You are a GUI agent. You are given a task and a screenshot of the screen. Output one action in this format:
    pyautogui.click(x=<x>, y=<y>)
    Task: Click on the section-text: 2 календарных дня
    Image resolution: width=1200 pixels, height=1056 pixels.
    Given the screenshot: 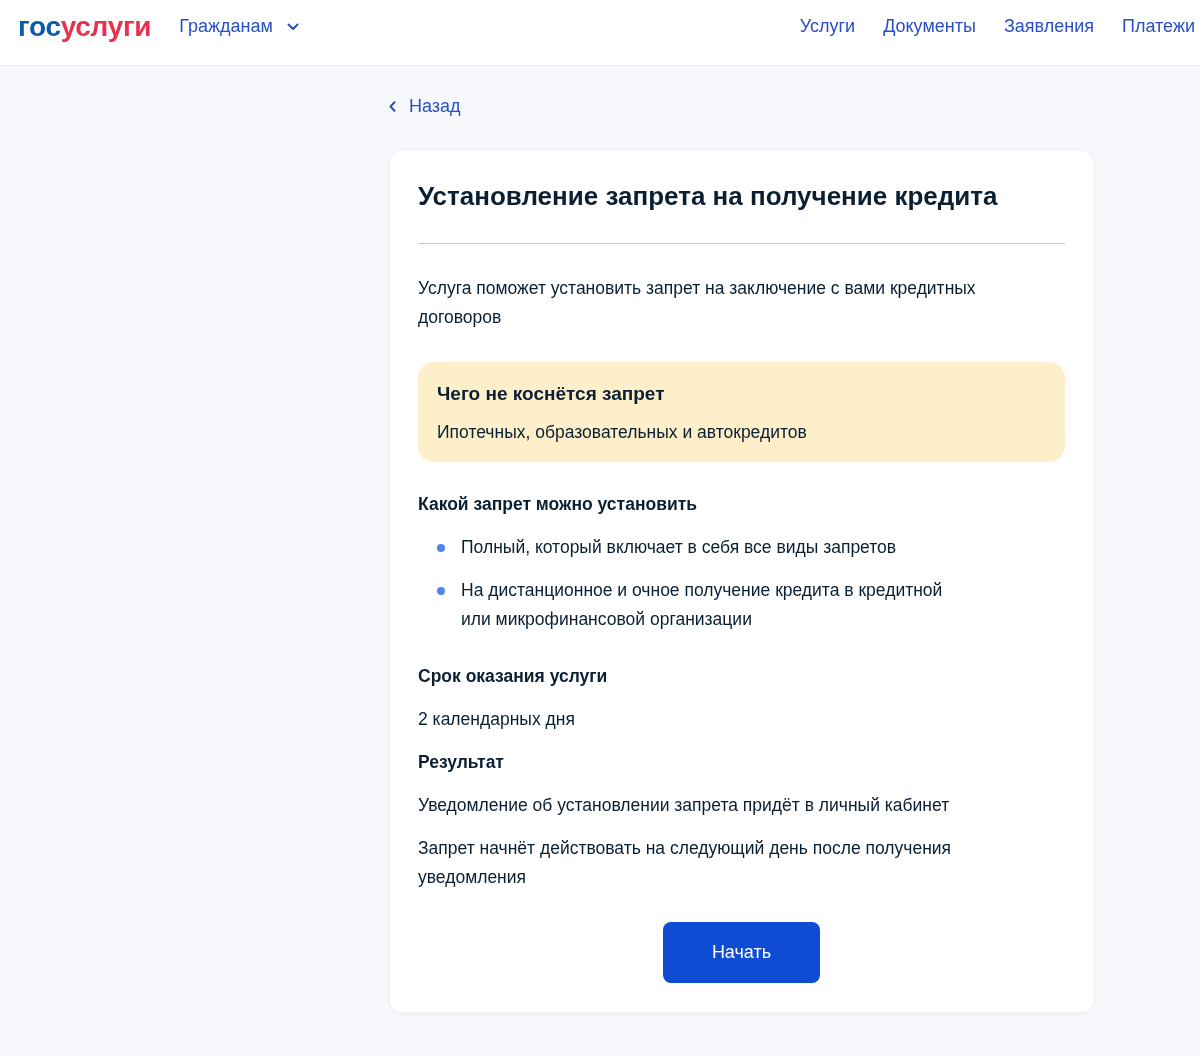 What is the action you would take?
    pyautogui.click(x=497, y=719)
    